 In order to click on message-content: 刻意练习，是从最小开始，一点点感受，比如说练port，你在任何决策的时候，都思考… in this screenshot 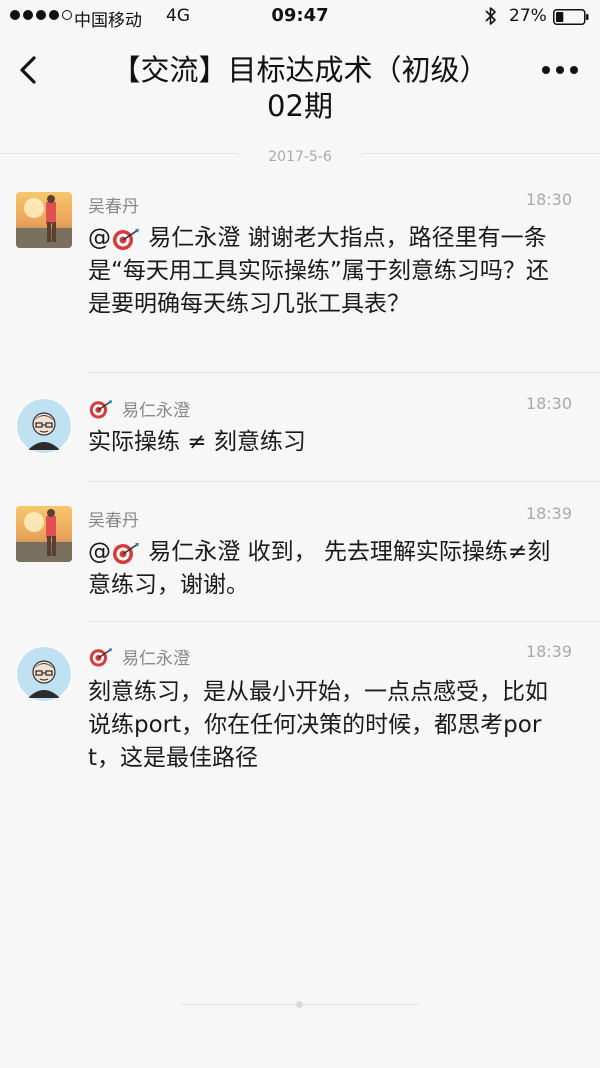, I will do `click(318, 725)`.